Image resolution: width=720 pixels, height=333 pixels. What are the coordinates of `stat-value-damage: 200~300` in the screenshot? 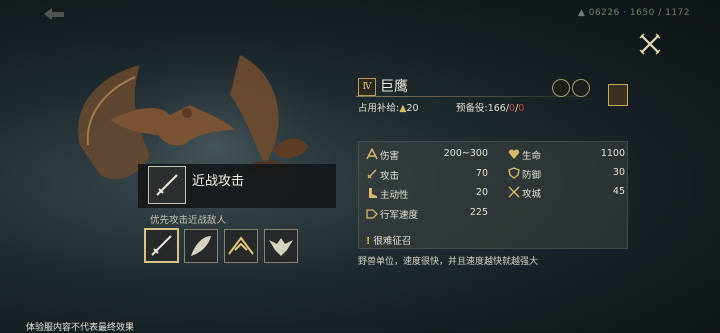 It's located at (465, 153).